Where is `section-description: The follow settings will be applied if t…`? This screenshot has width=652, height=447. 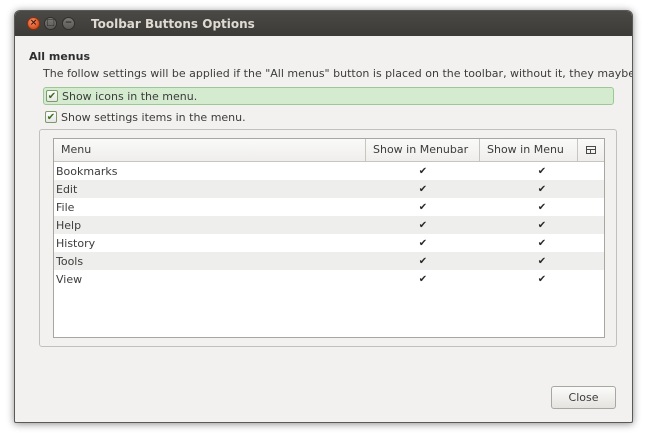
section-description: The follow settings will be applied if t… is located at coordinates (338, 73).